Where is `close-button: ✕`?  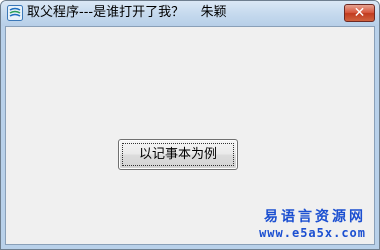
close-button: ✕ is located at coordinates (359, 13).